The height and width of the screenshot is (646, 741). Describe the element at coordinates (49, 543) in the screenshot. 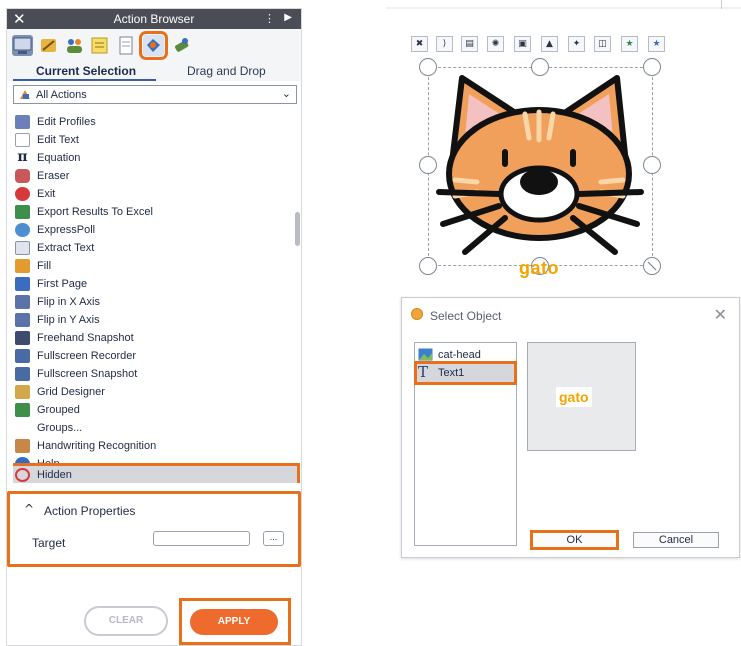

I see `target-label: Target` at that location.